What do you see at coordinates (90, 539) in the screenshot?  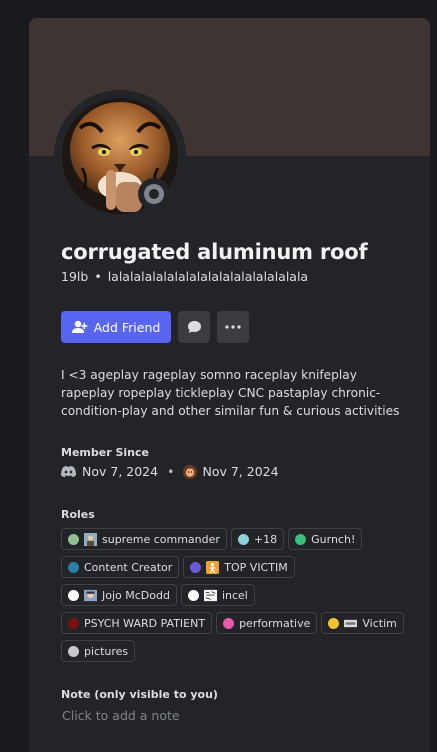 I see `portrait-icon` at bounding box center [90, 539].